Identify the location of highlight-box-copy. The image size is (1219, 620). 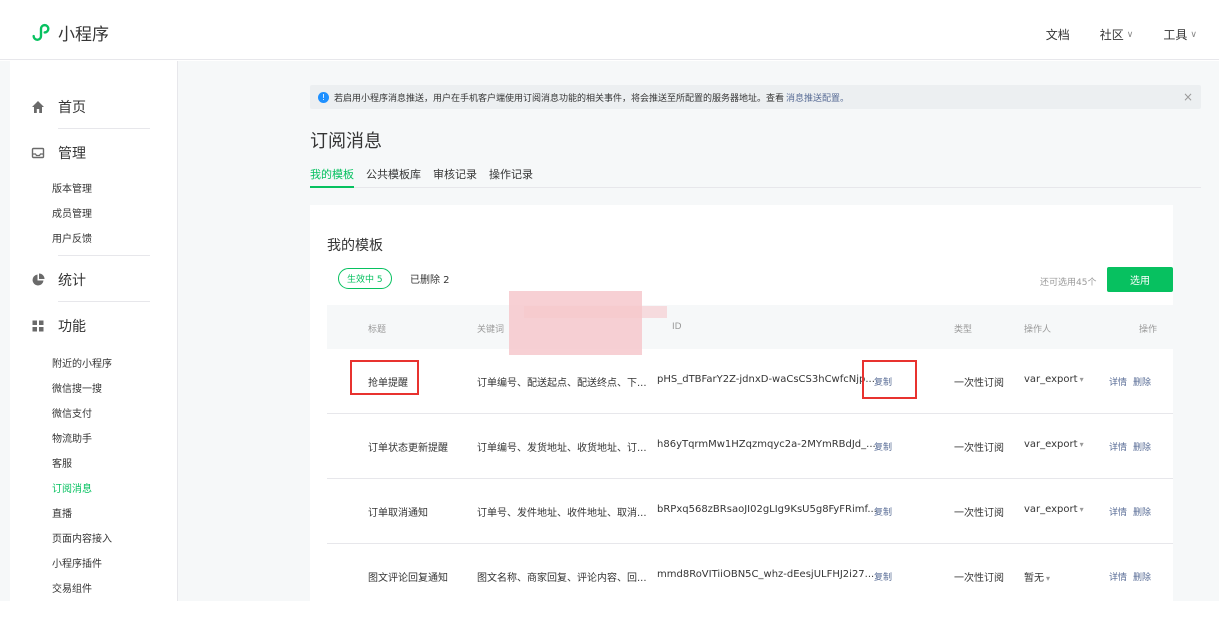
(889, 379).